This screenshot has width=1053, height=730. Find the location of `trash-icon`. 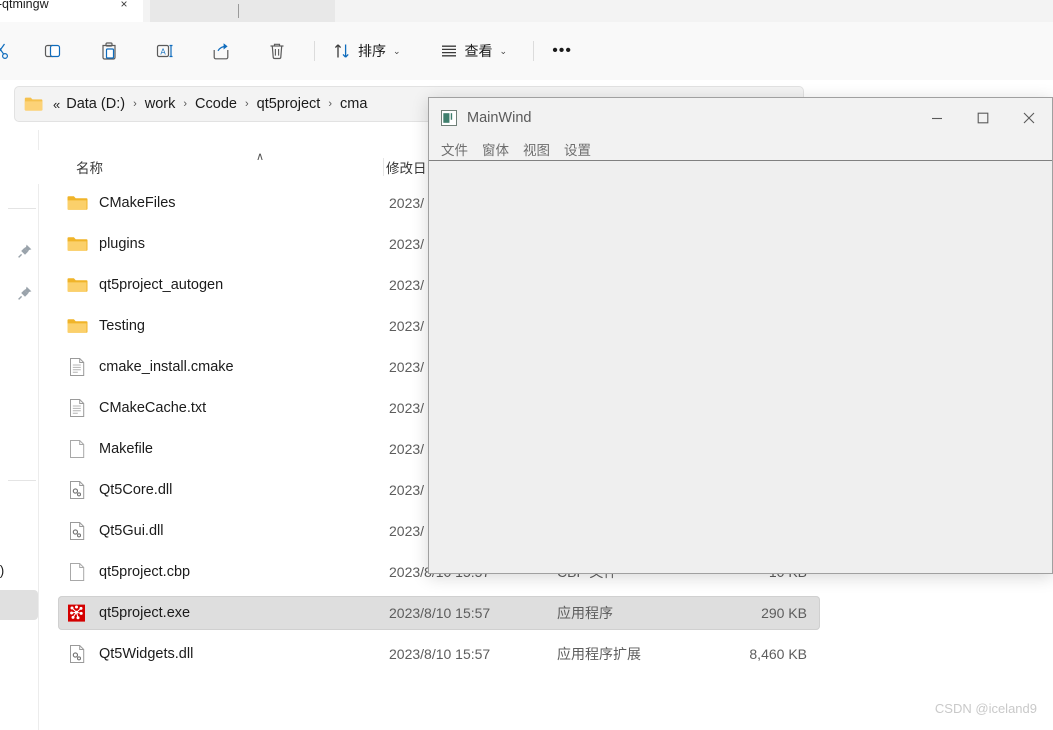

trash-icon is located at coordinates (277, 51).